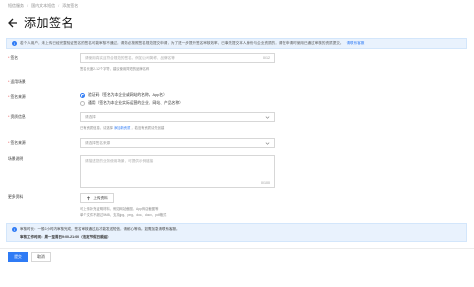  I want to click on back-arrow-icon, so click(13, 23).